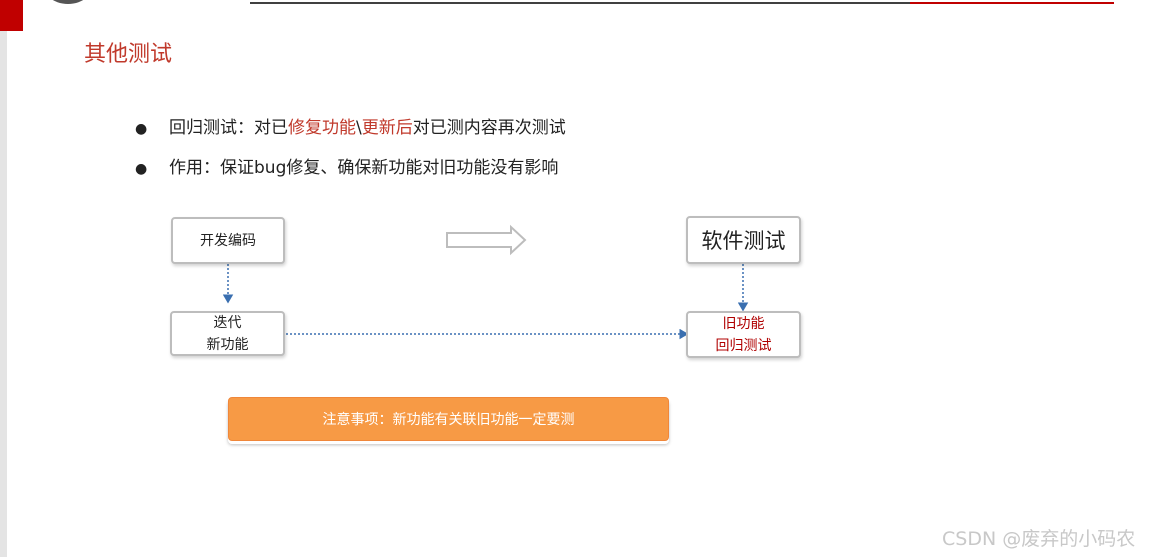  What do you see at coordinates (227, 344) in the screenshot?
I see `iterate-line2: 新功能` at bounding box center [227, 344].